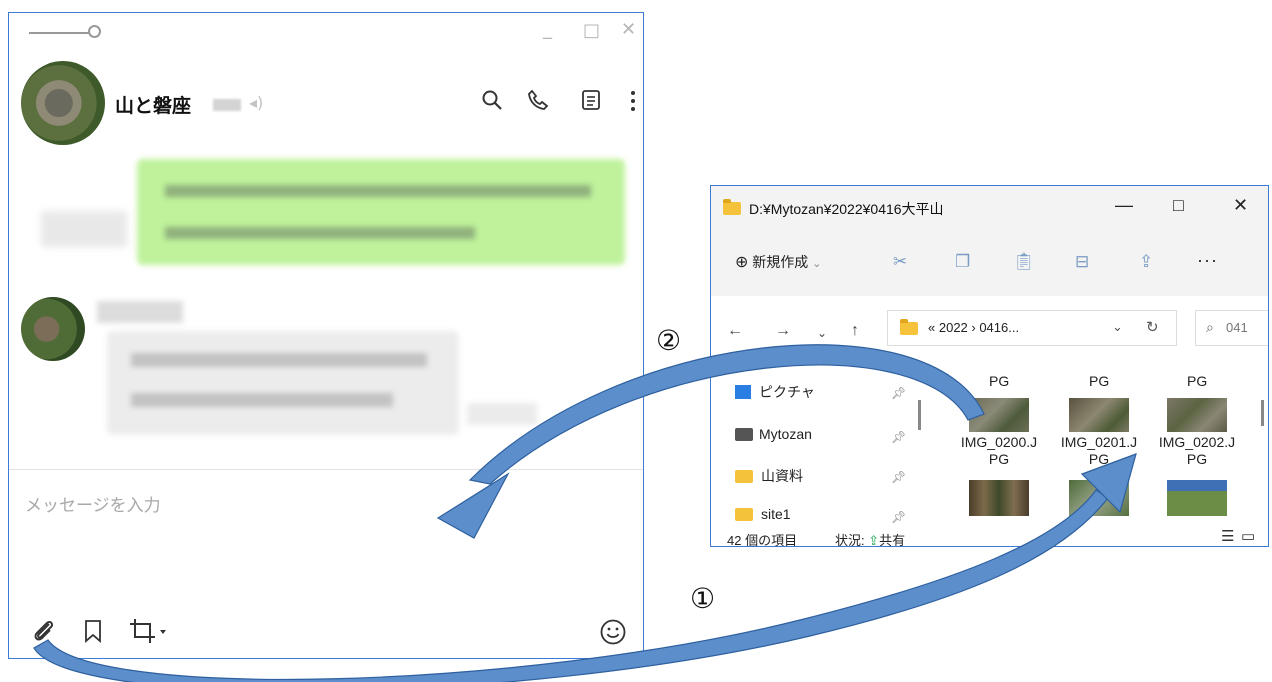 Image resolution: width=1272 pixels, height=682 pixels. What do you see at coordinates (703, 598) in the screenshot?
I see `step-1-marker: ①` at bounding box center [703, 598].